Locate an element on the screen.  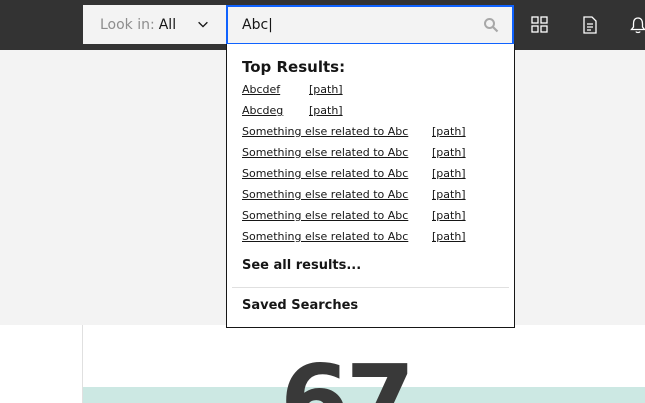
top-header-bar: Look in: All is located at coordinates (322, 25).